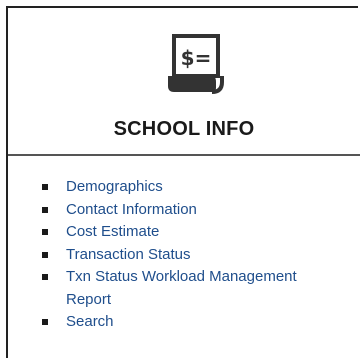  I want to click on receipt-dollar-icon: $=, so click(197, 64).